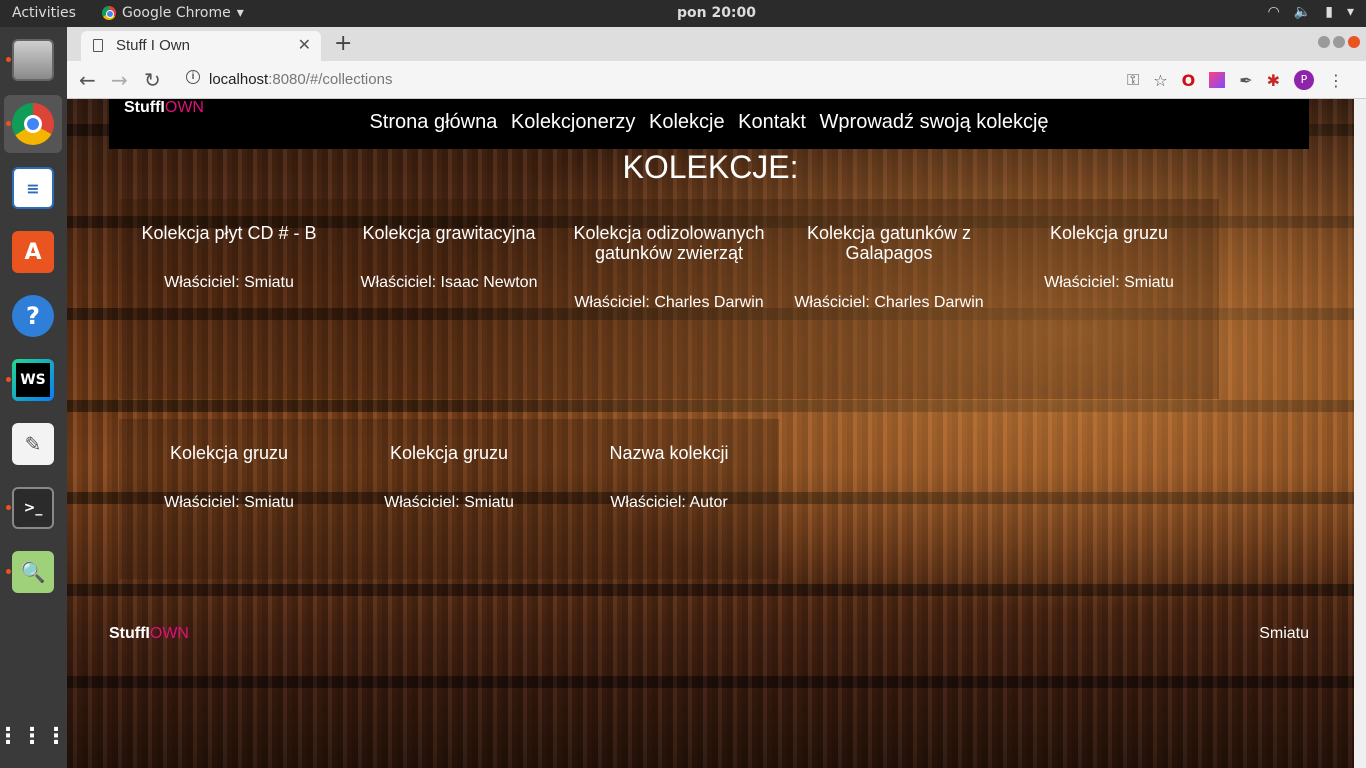 This screenshot has height=768, width=1366. I want to click on site-info-icon: i, so click(193, 77).